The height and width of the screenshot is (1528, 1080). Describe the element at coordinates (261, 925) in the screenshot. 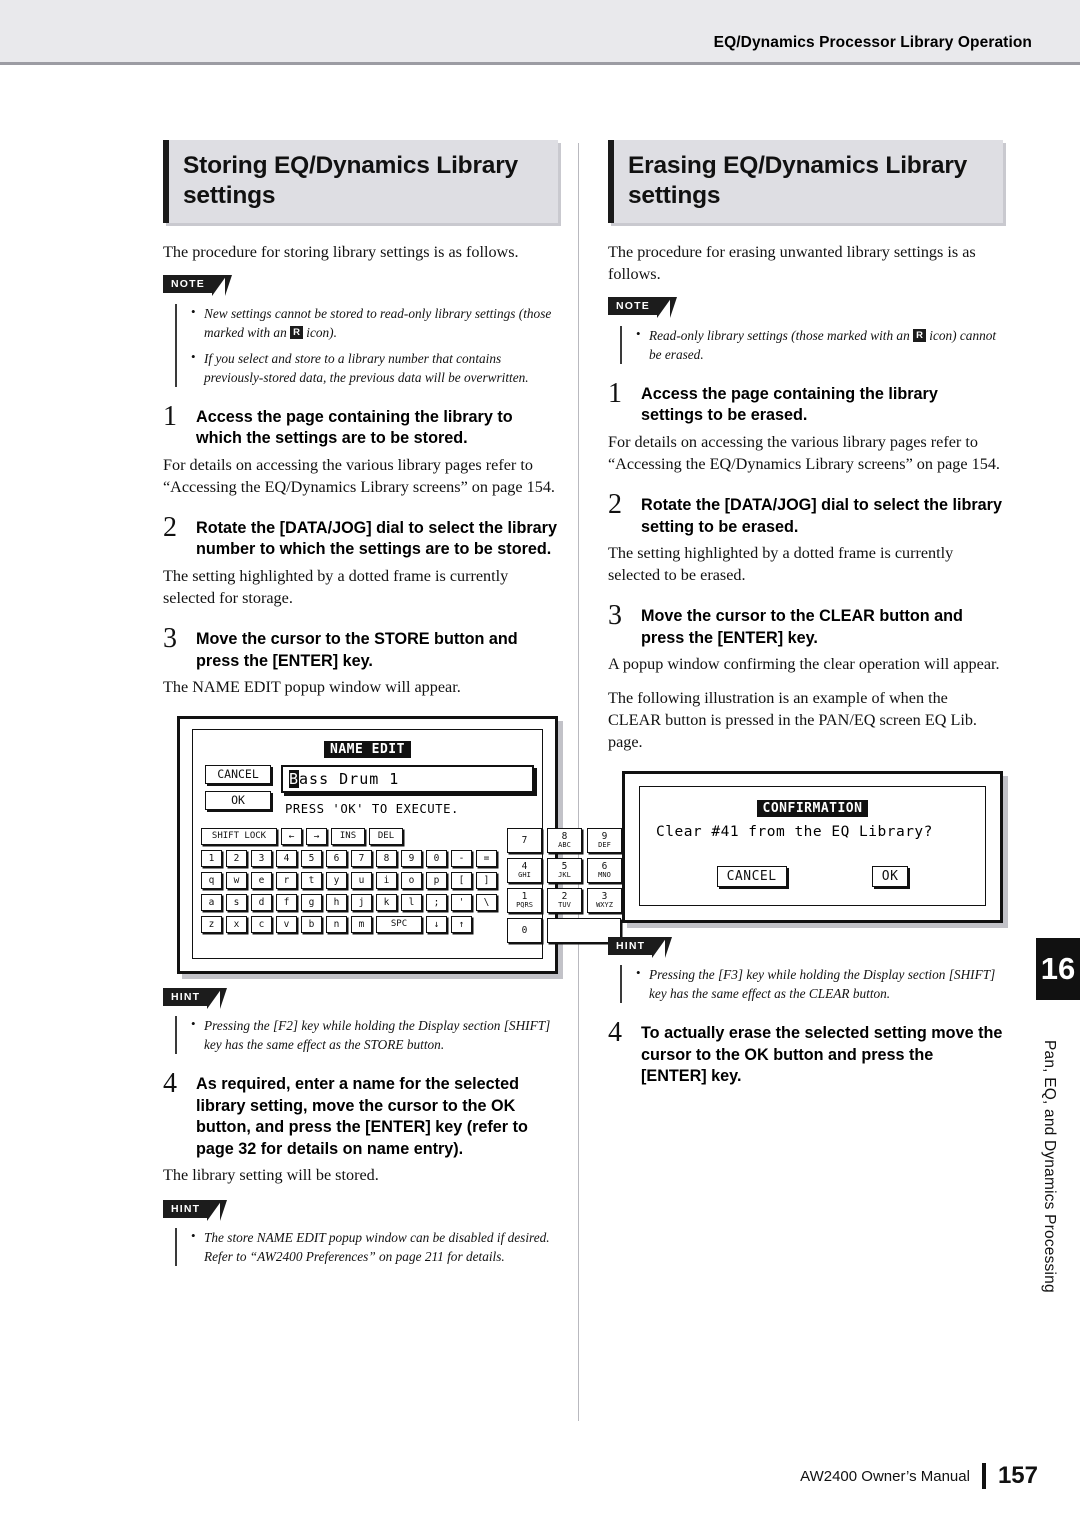

I see `key: c` at that location.